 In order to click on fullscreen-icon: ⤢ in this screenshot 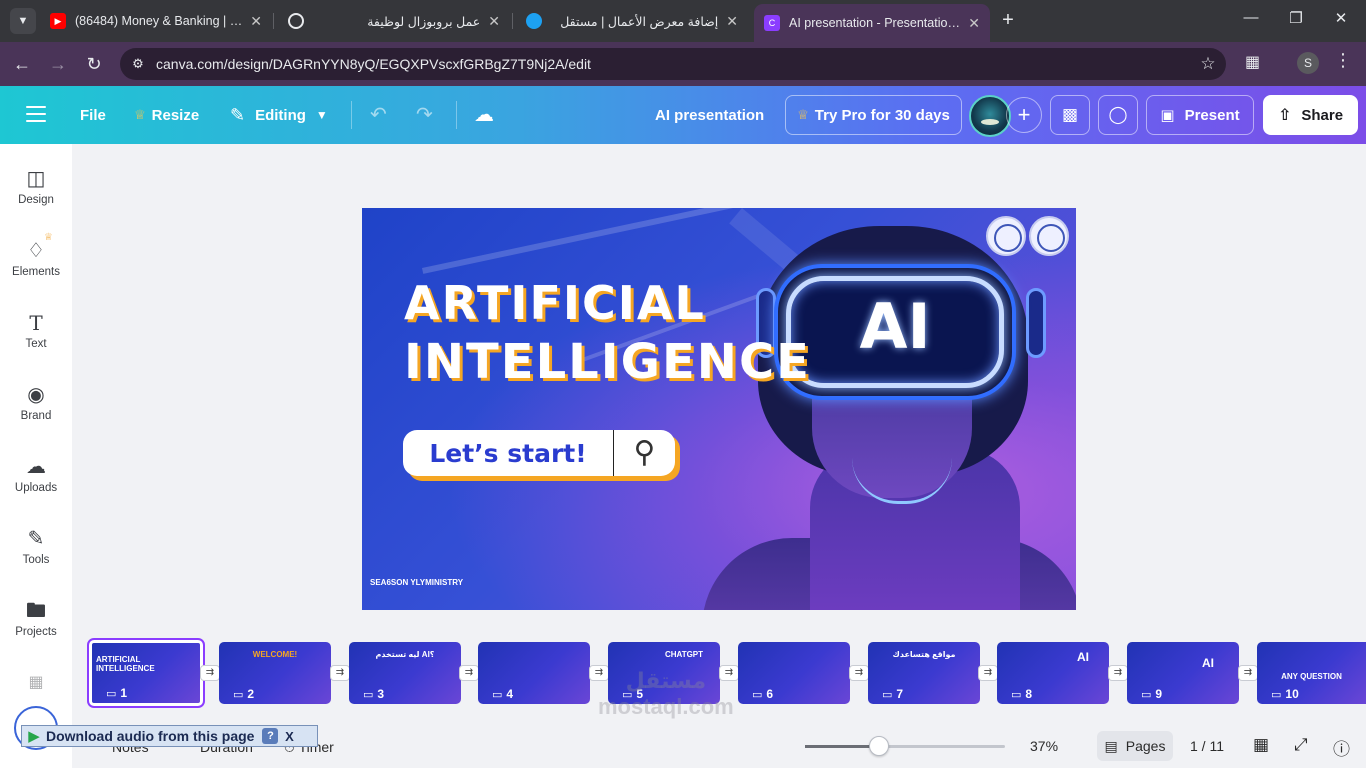, I will do `click(1301, 745)`.